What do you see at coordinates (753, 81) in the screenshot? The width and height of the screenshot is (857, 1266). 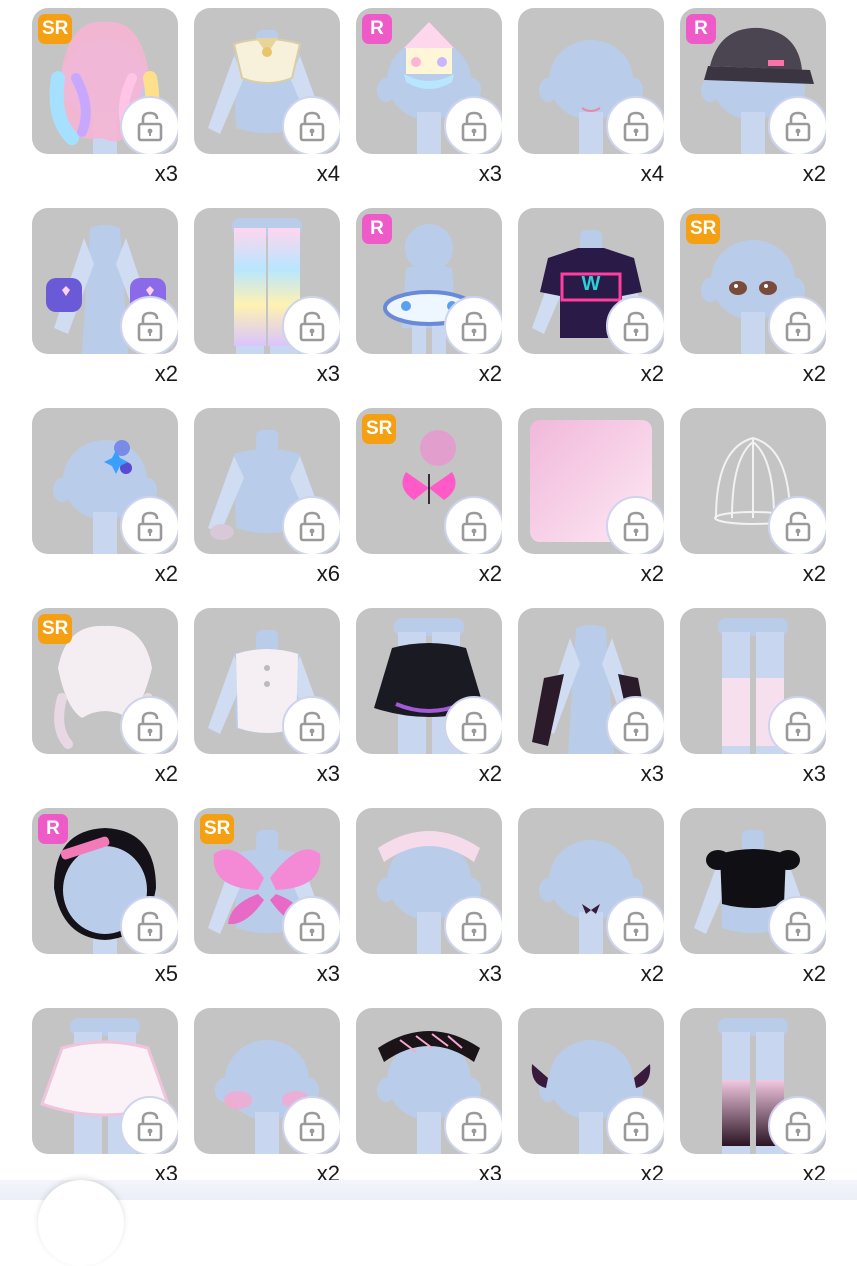 I see `item-tile-black-cap: R` at bounding box center [753, 81].